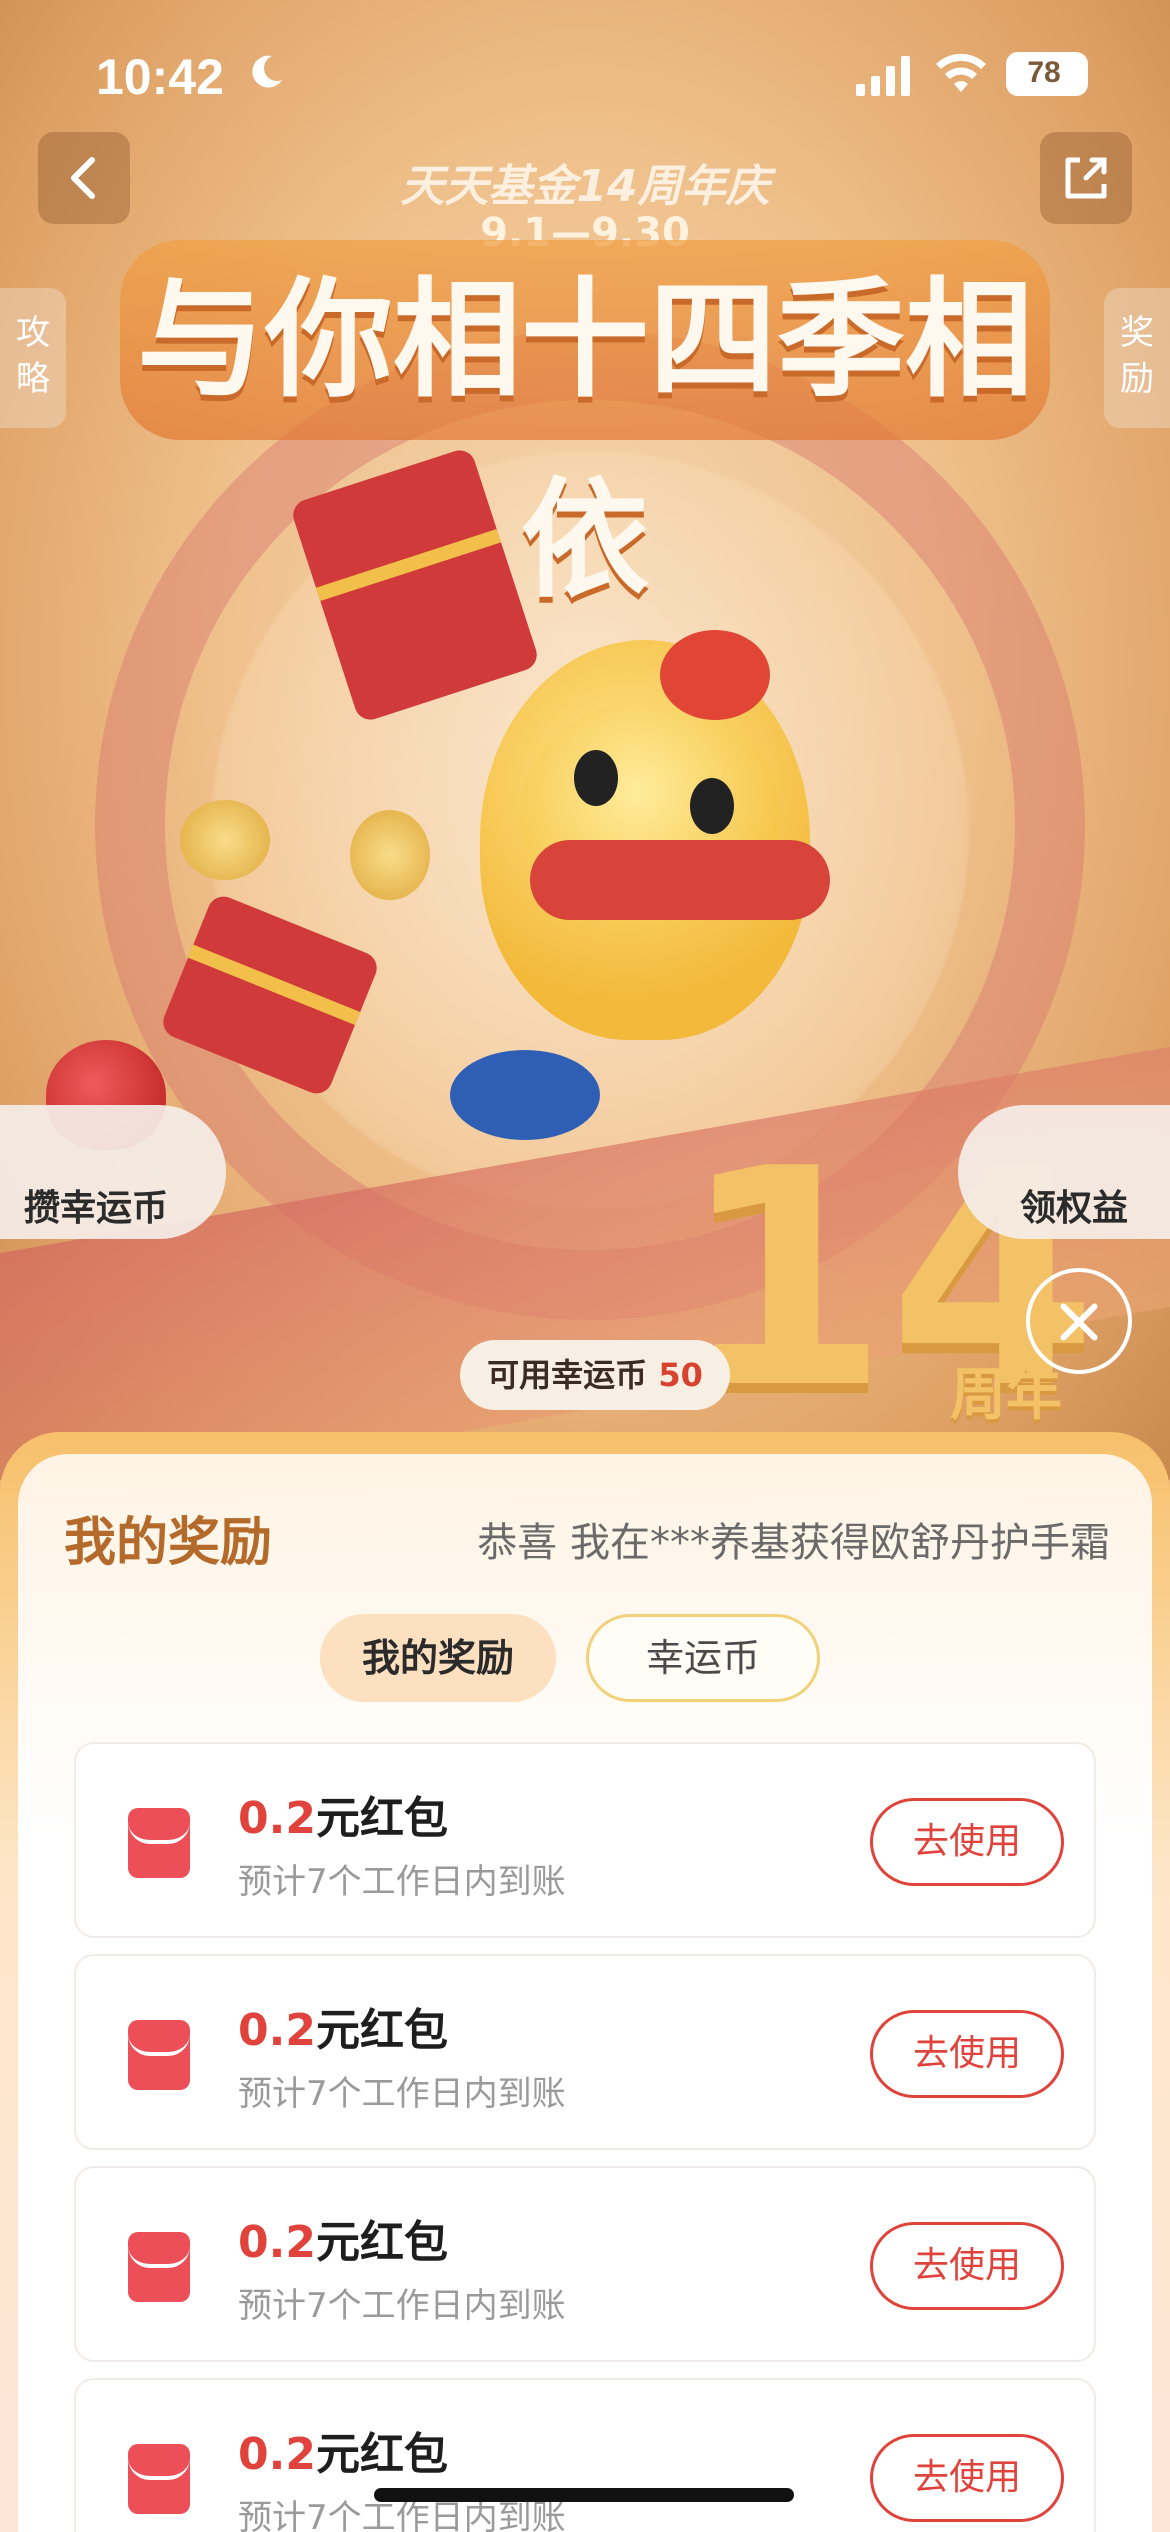  Describe the element at coordinates (567, 1375) in the screenshot. I see `lucky-coins-label: 可用幸运币` at that location.